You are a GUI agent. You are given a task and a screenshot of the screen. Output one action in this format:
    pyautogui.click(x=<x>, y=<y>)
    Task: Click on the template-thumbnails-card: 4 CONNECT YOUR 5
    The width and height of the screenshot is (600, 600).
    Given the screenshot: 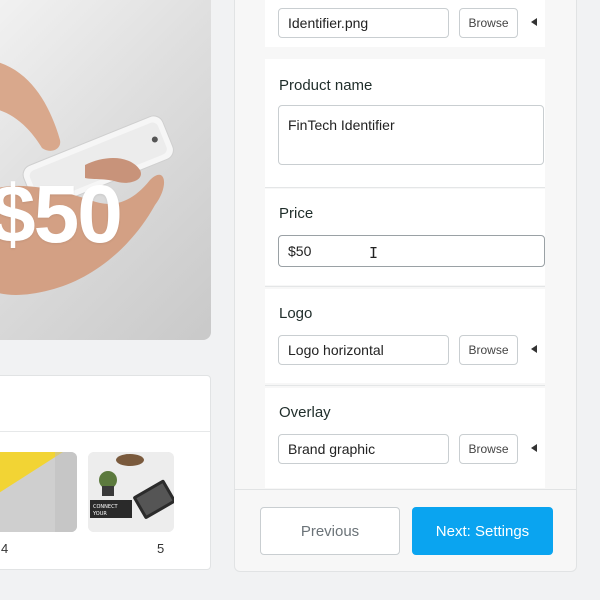 What is the action you would take?
    pyautogui.click(x=105, y=472)
    